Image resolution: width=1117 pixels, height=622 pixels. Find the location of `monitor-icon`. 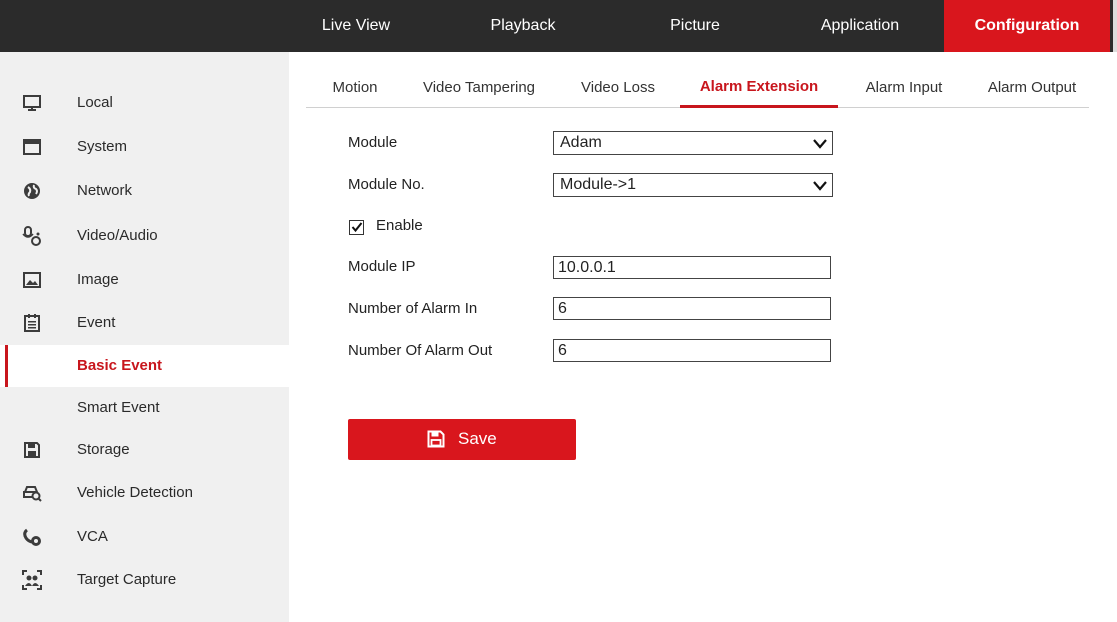

monitor-icon is located at coordinates (32, 103).